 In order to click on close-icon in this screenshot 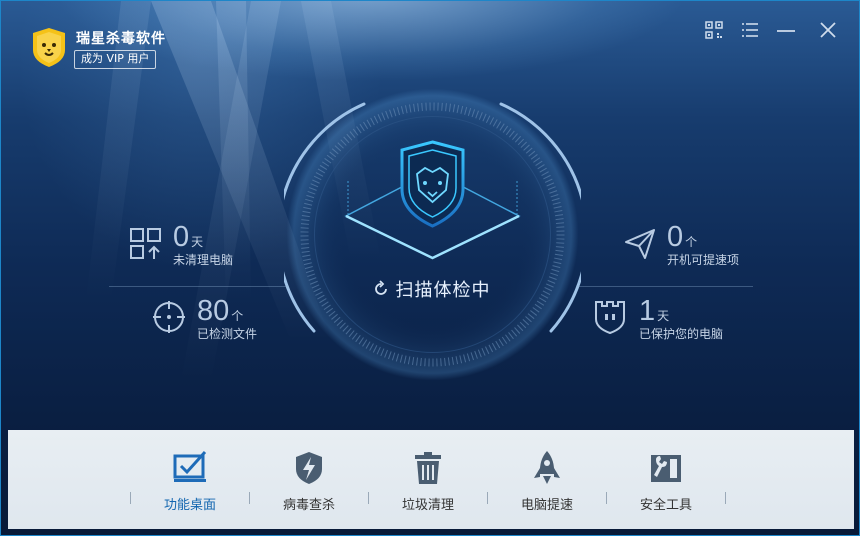, I will do `click(828, 30)`.